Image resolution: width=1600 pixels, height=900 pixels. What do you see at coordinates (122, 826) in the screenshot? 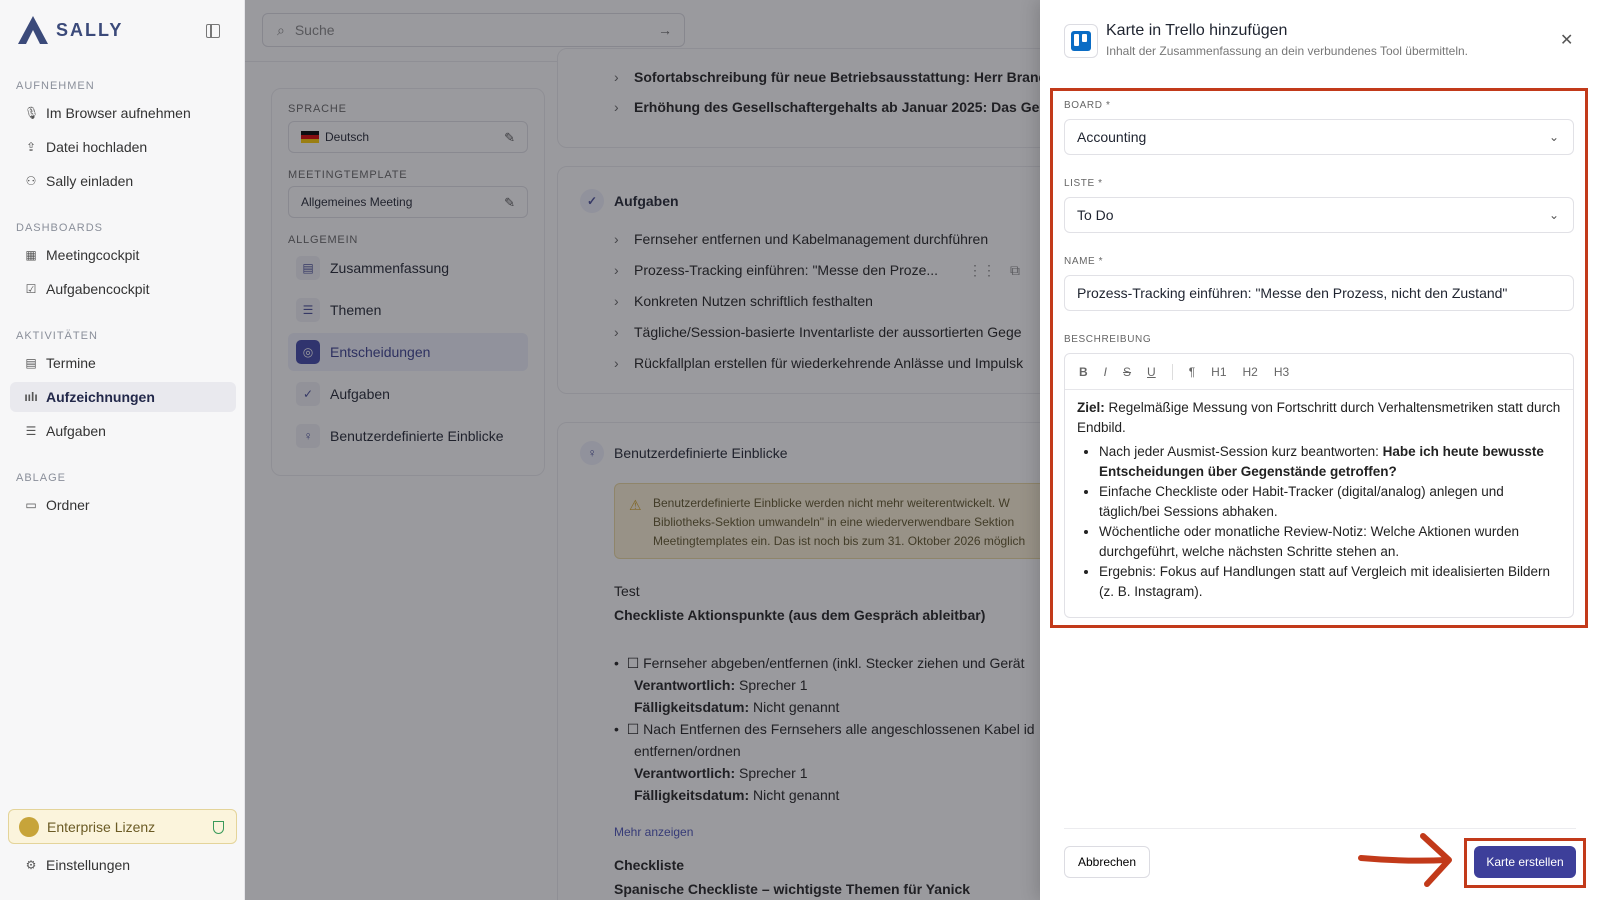
I see `license-badge: Enterprise Lizenz` at bounding box center [122, 826].